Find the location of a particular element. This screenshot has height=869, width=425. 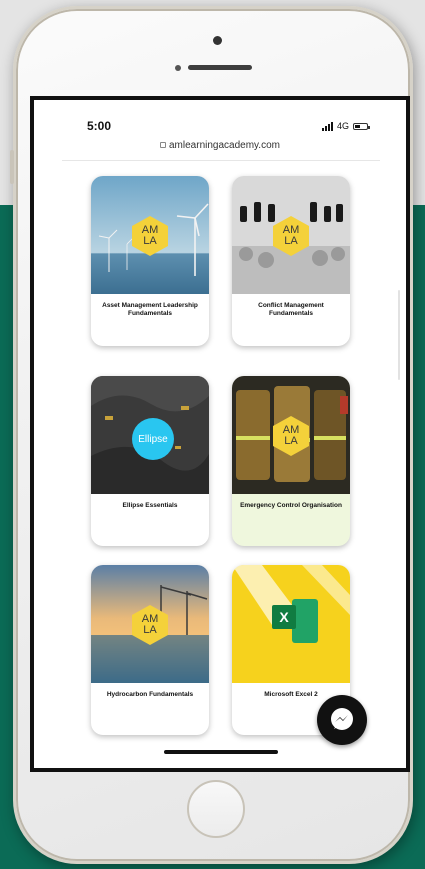

status-indicators: 4G is located at coordinates (345, 126).